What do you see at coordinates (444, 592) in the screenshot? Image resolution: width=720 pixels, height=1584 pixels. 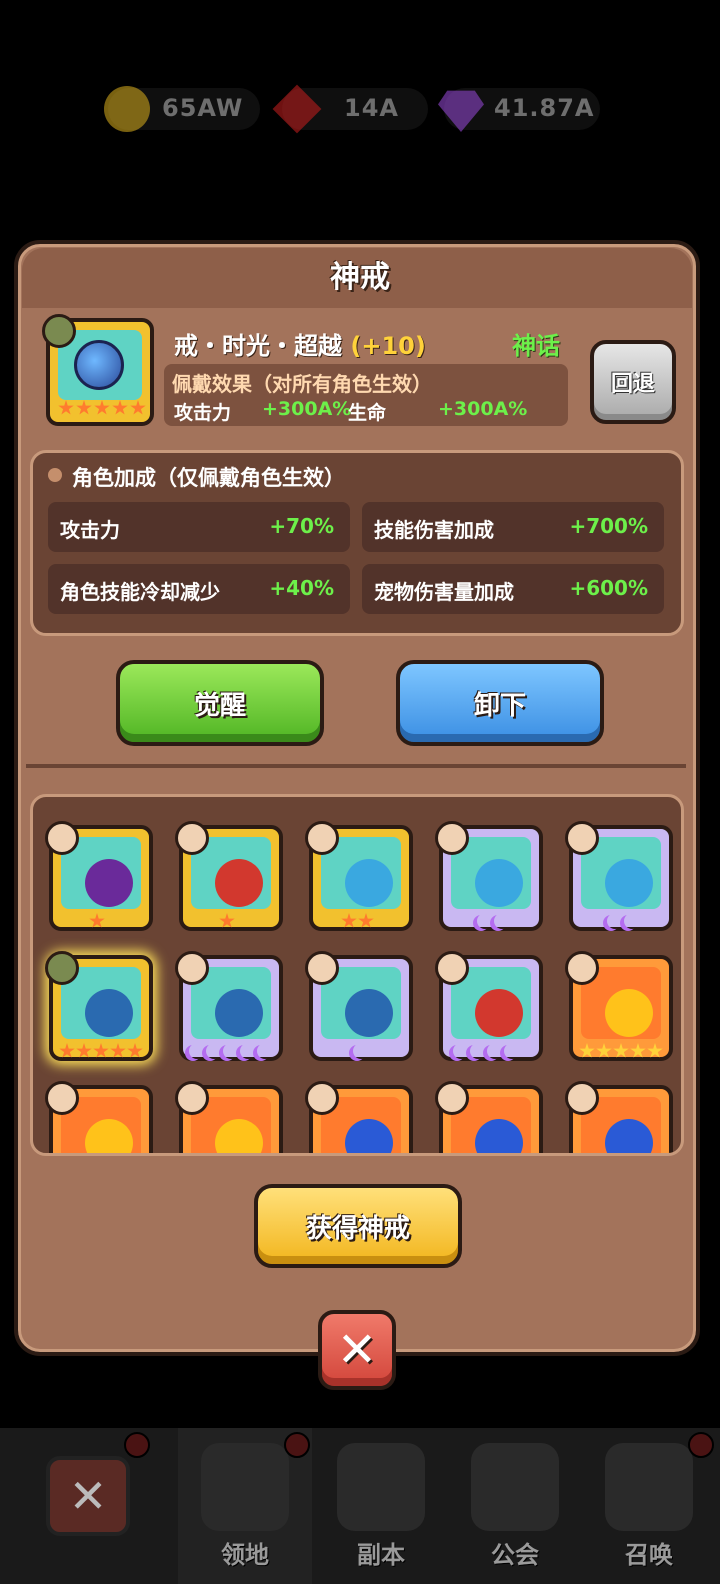 I see `bonus-label: 宠物伤害量加成` at bounding box center [444, 592].